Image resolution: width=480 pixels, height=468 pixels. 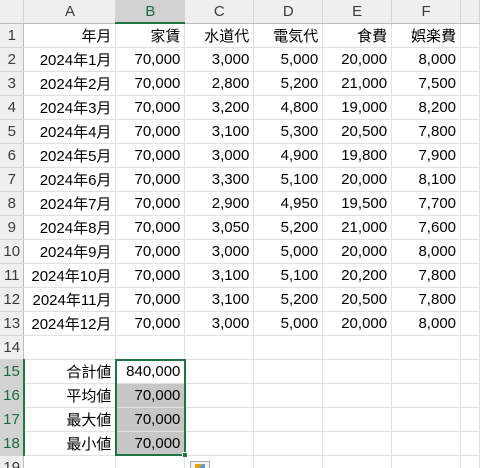 What do you see at coordinates (12, 443) in the screenshot?
I see `row-header: 18` at bounding box center [12, 443].